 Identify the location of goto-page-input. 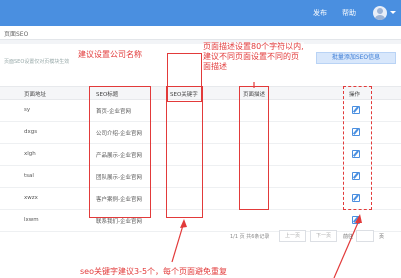
(365, 236).